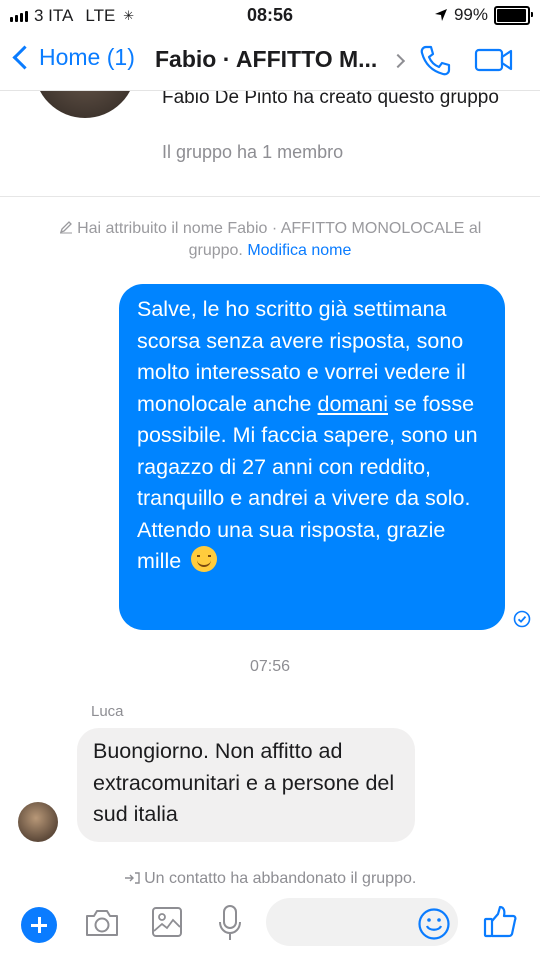 The width and height of the screenshot is (540, 960). I want to click on camera-icon, so click(102, 923).